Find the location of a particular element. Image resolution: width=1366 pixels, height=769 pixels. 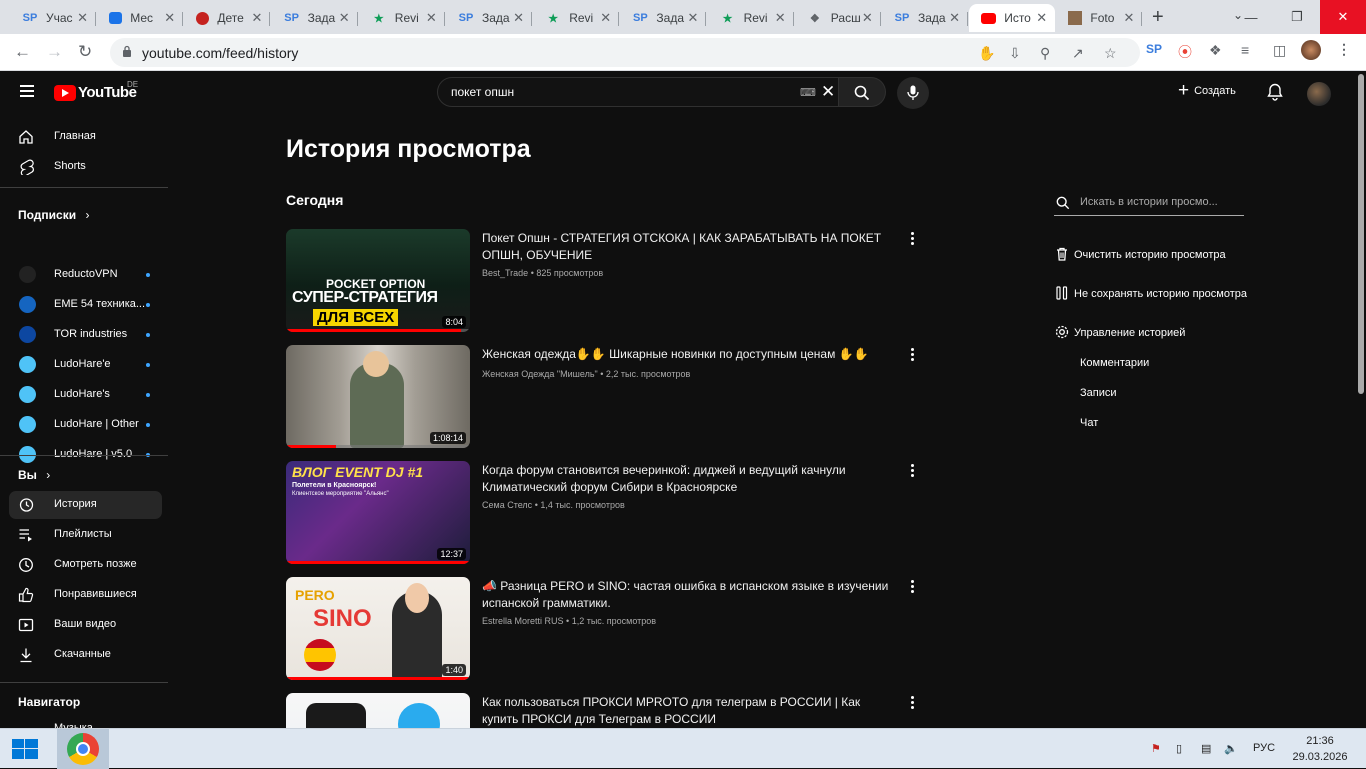

subscriptions-heading: Подписки › is located at coordinates (53, 215).